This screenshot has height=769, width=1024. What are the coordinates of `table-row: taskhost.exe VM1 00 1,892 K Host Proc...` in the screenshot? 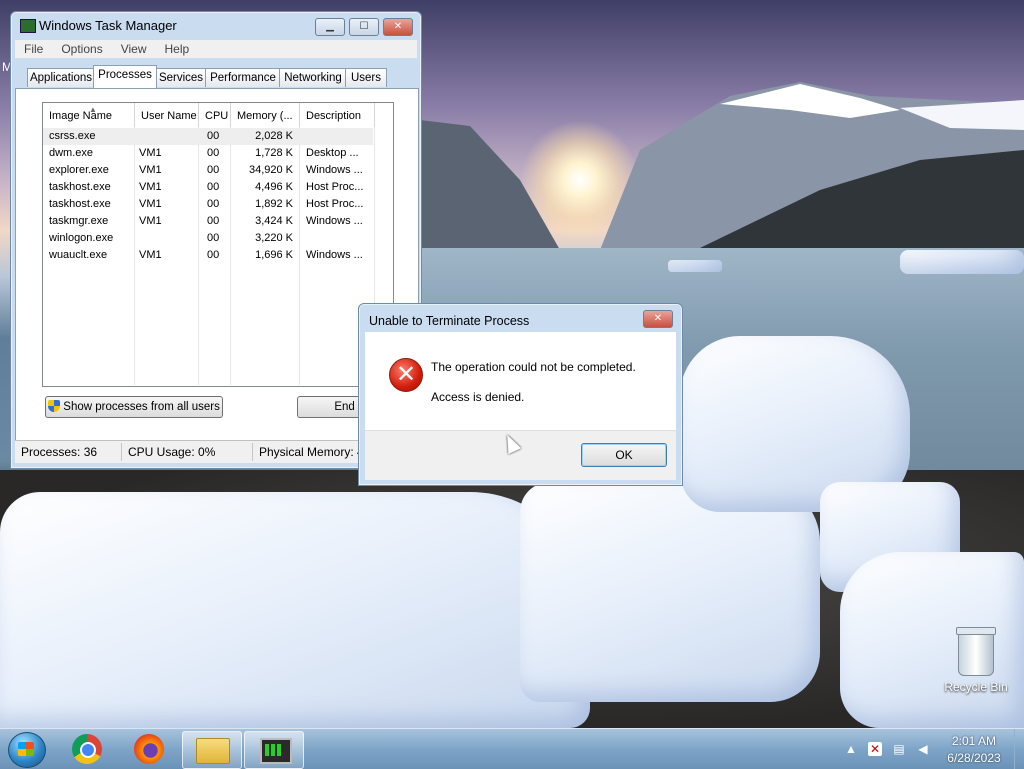 It's located at (208, 204).